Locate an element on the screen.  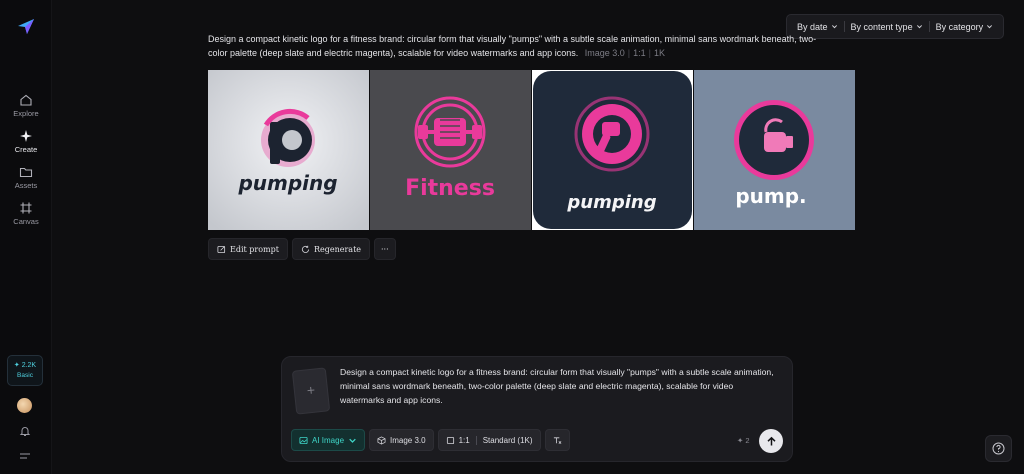
sidebar-item-label: Canvas is located at coordinates (26, 221).